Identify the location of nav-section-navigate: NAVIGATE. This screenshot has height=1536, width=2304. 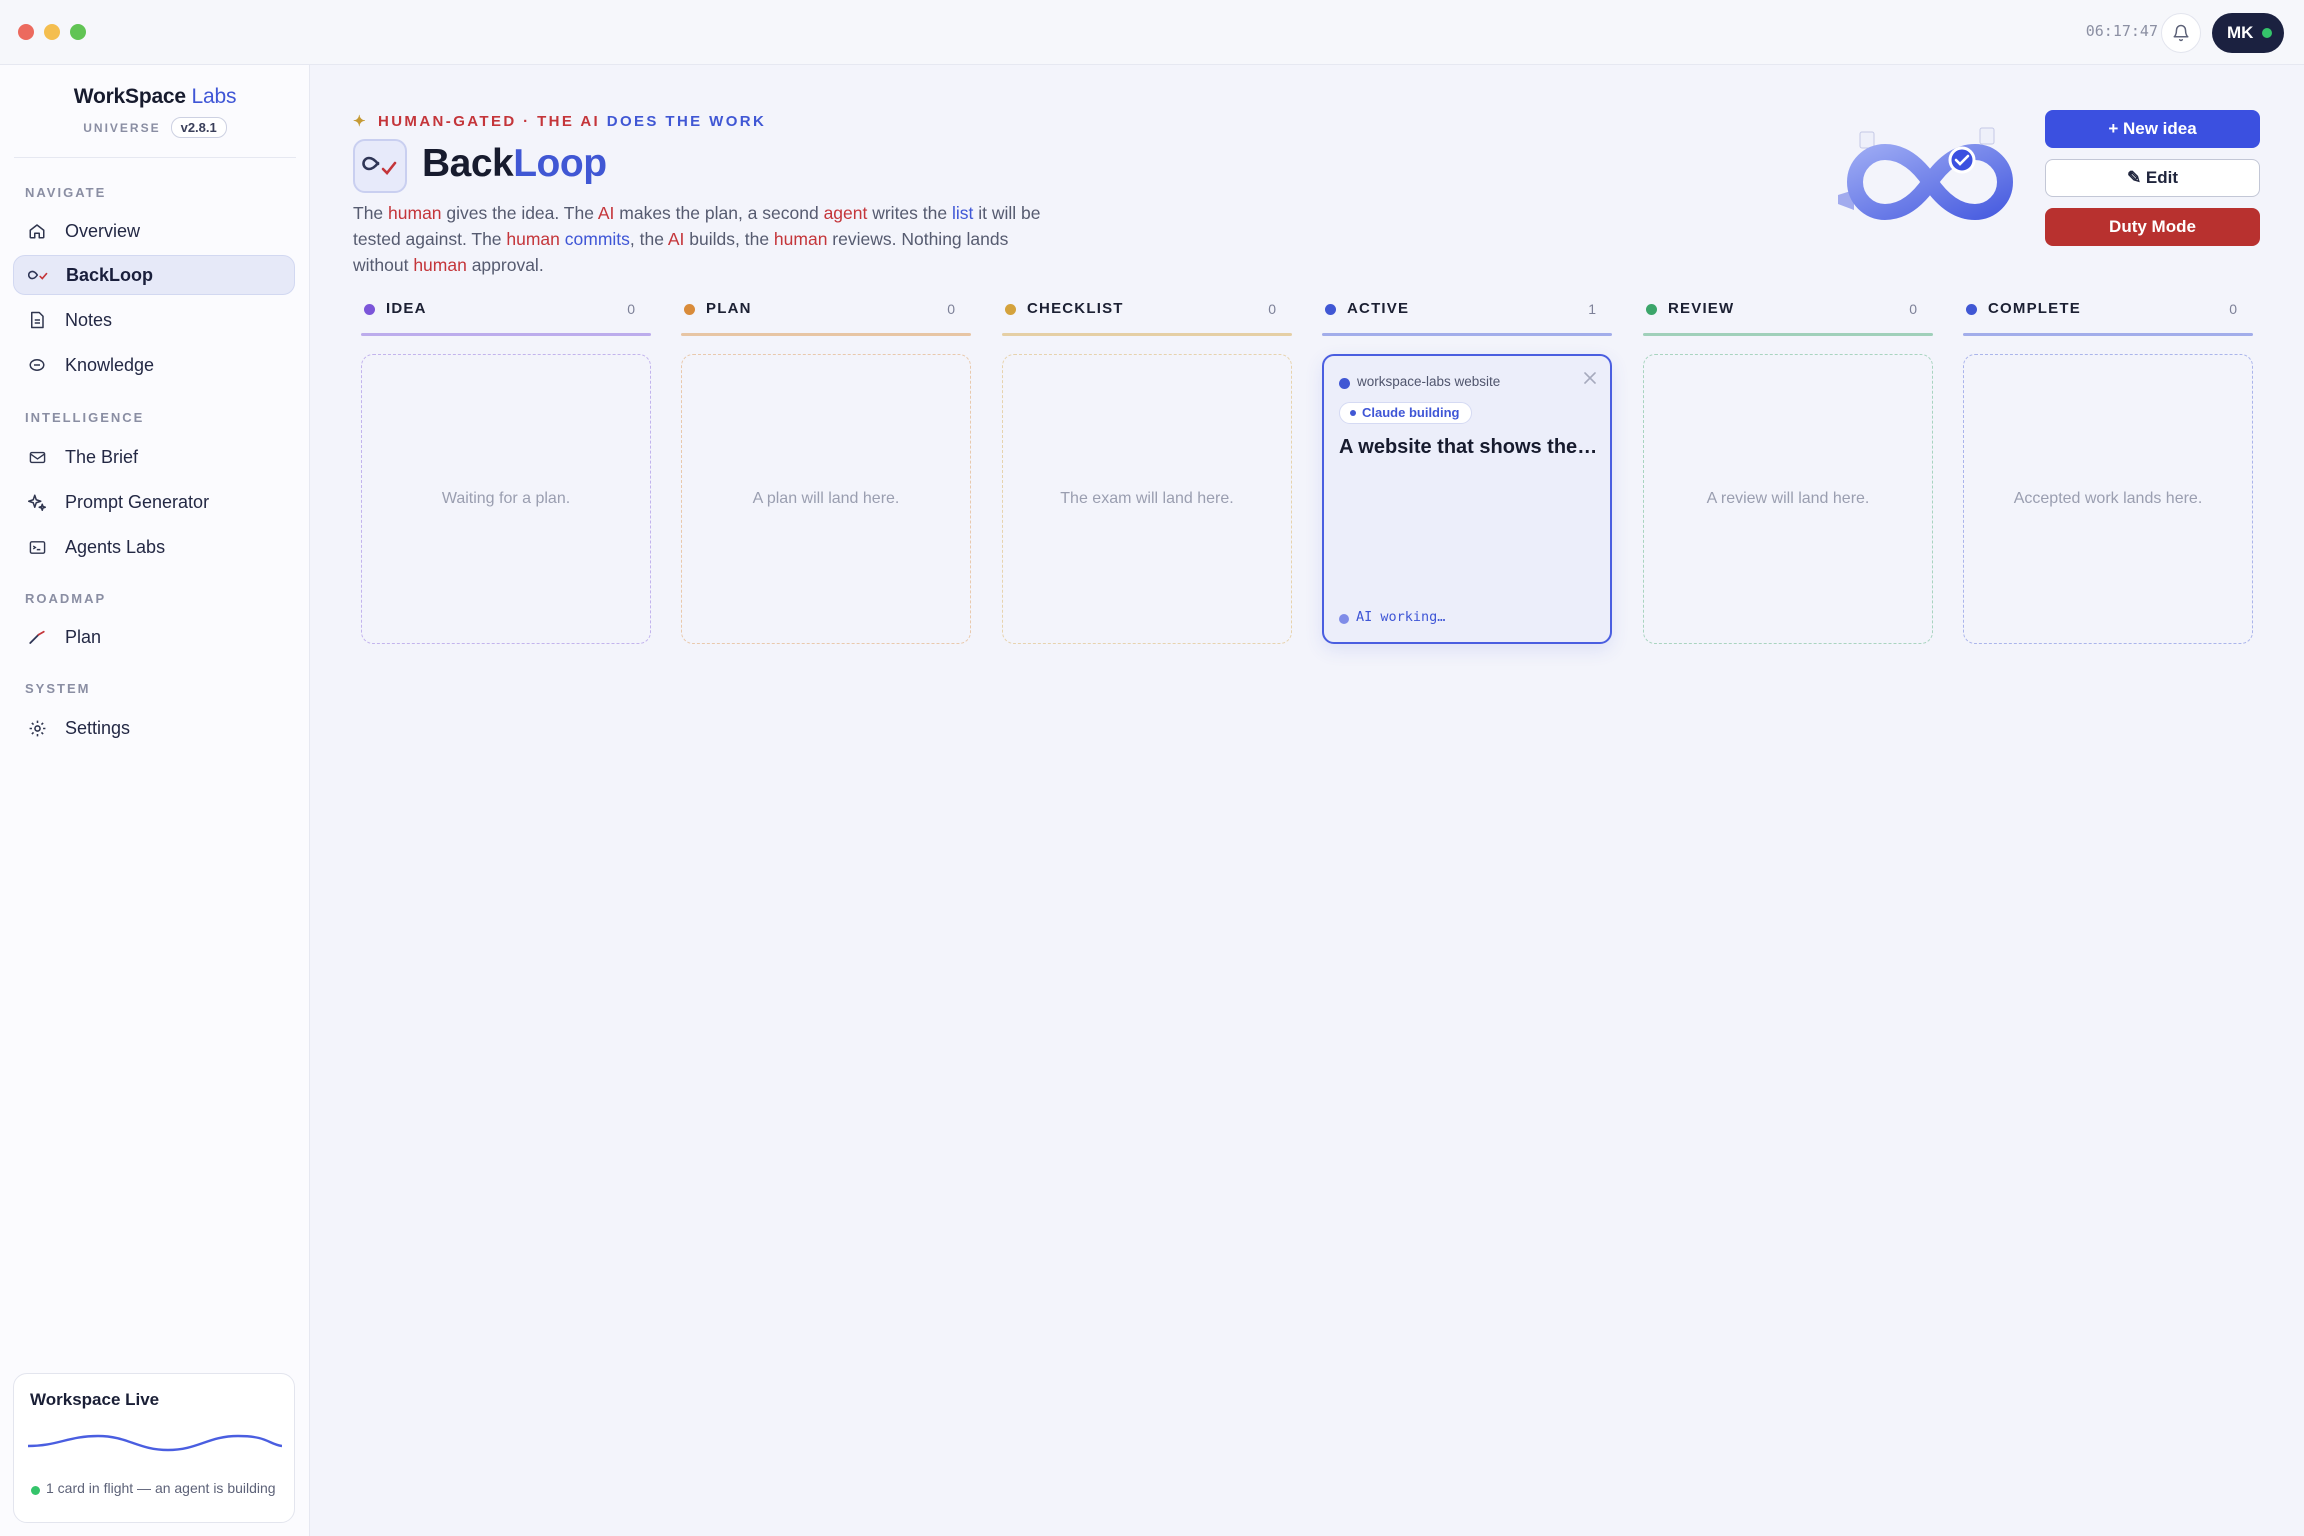
(66, 192).